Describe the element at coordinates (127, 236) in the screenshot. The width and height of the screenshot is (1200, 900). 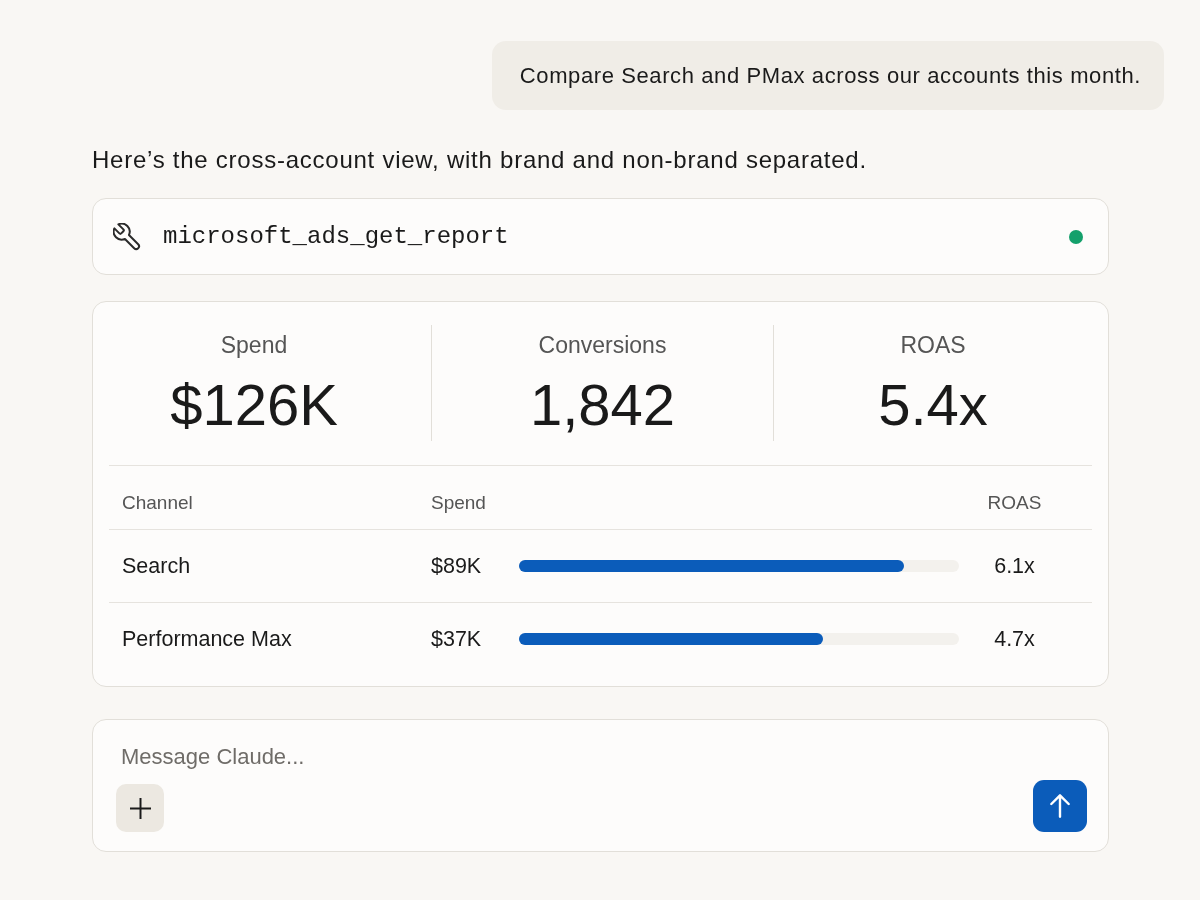
I see `wrench-icon` at that location.